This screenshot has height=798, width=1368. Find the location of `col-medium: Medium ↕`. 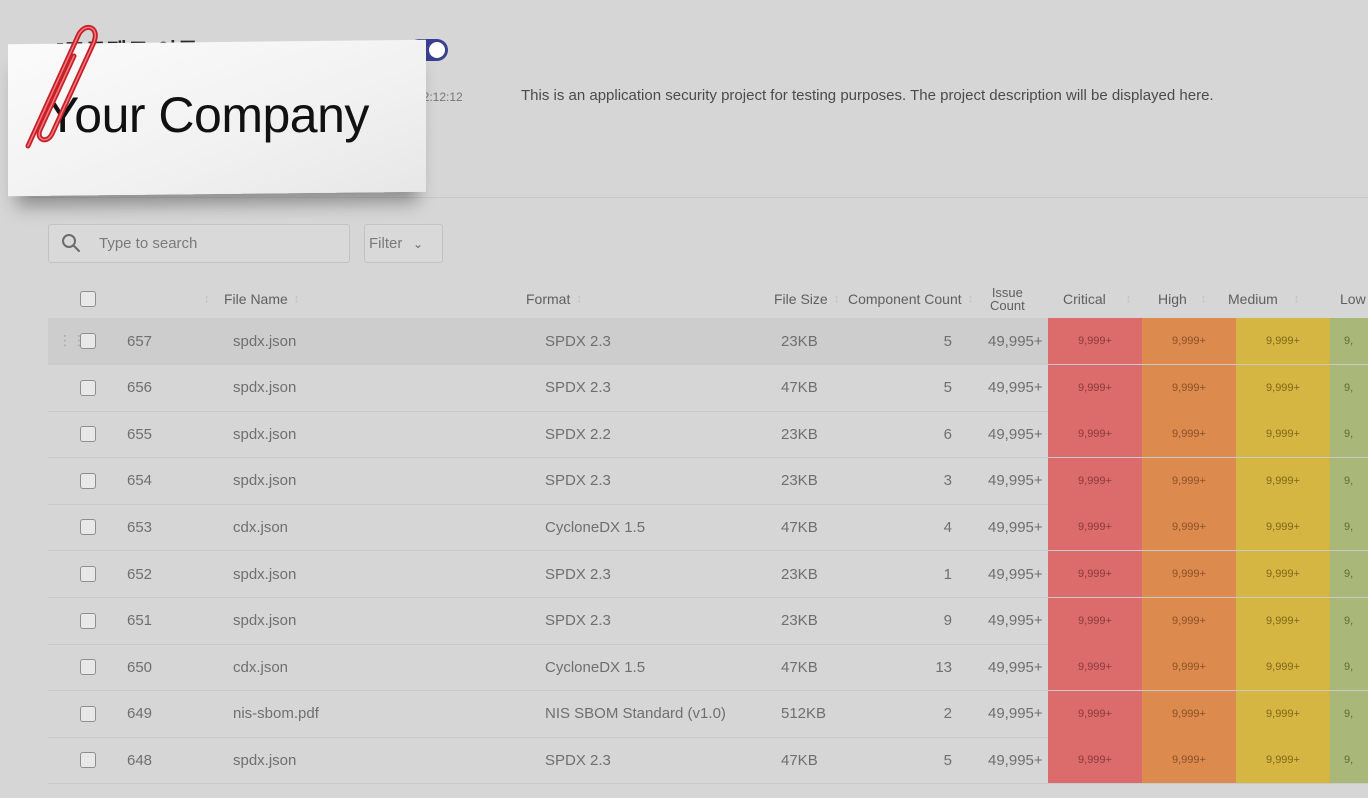

col-medium: Medium ↕ is located at coordinates (1263, 299).